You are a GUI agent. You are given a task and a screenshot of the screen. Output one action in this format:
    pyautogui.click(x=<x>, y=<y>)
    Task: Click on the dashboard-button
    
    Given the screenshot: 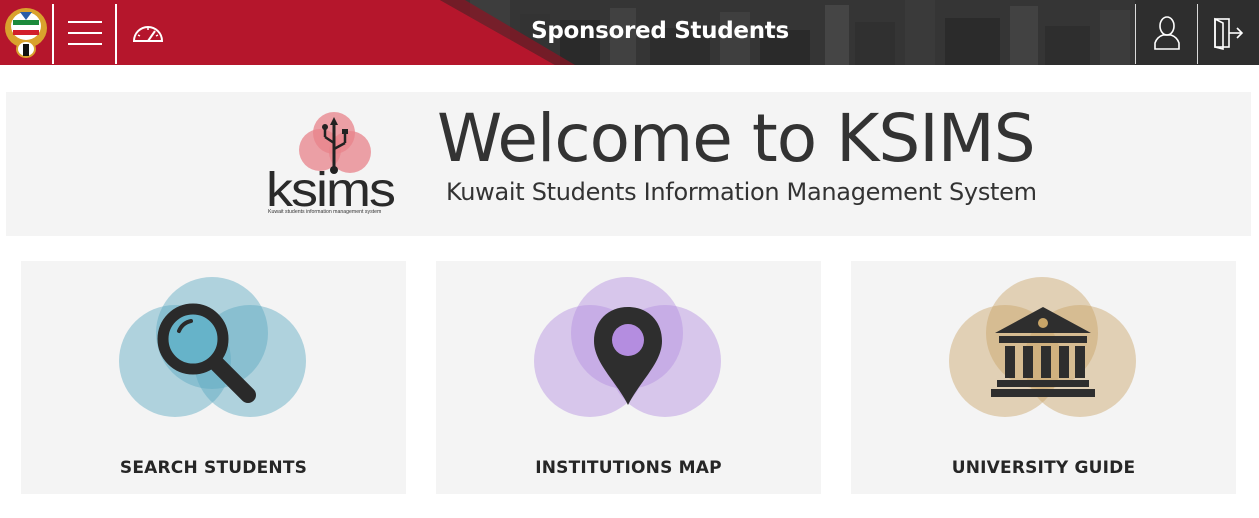 What is the action you would take?
    pyautogui.click(x=148, y=32)
    